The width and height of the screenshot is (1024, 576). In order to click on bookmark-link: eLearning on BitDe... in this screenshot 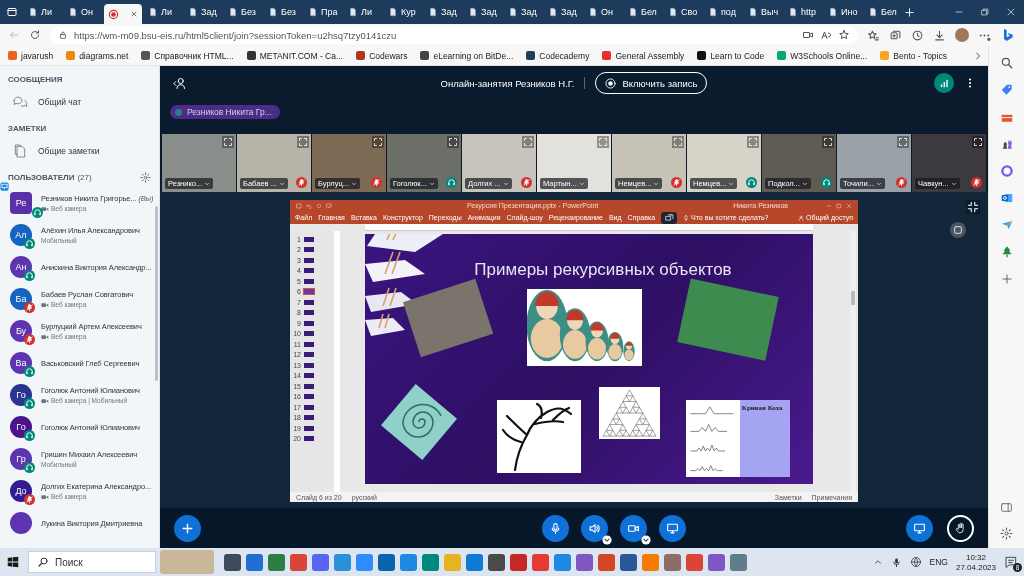, I will do `click(467, 55)`.